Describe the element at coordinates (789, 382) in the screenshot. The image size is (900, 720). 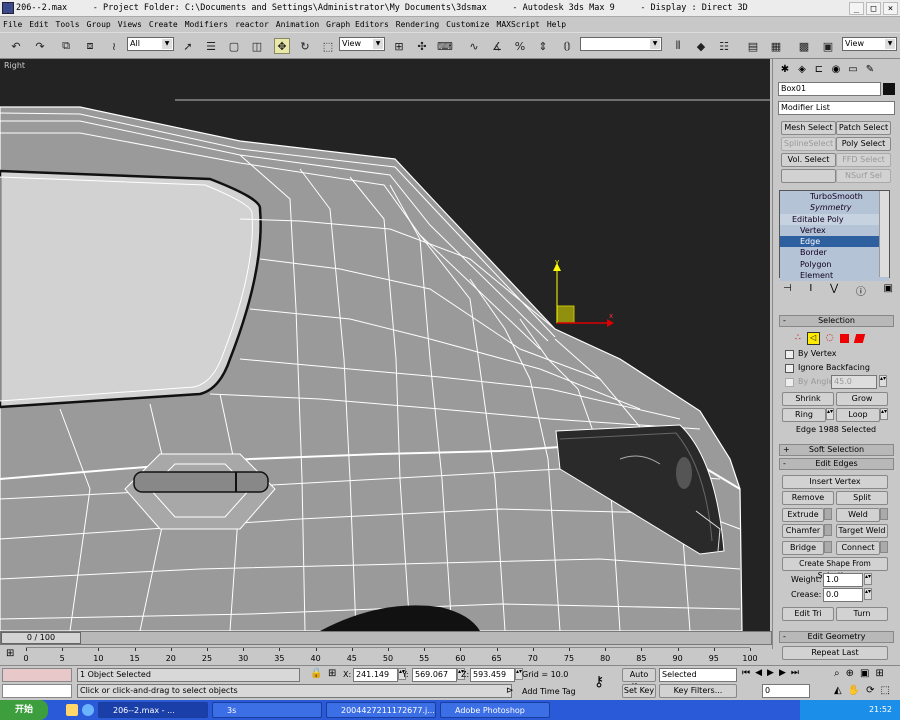
I see `by-angle-checkbox` at that location.